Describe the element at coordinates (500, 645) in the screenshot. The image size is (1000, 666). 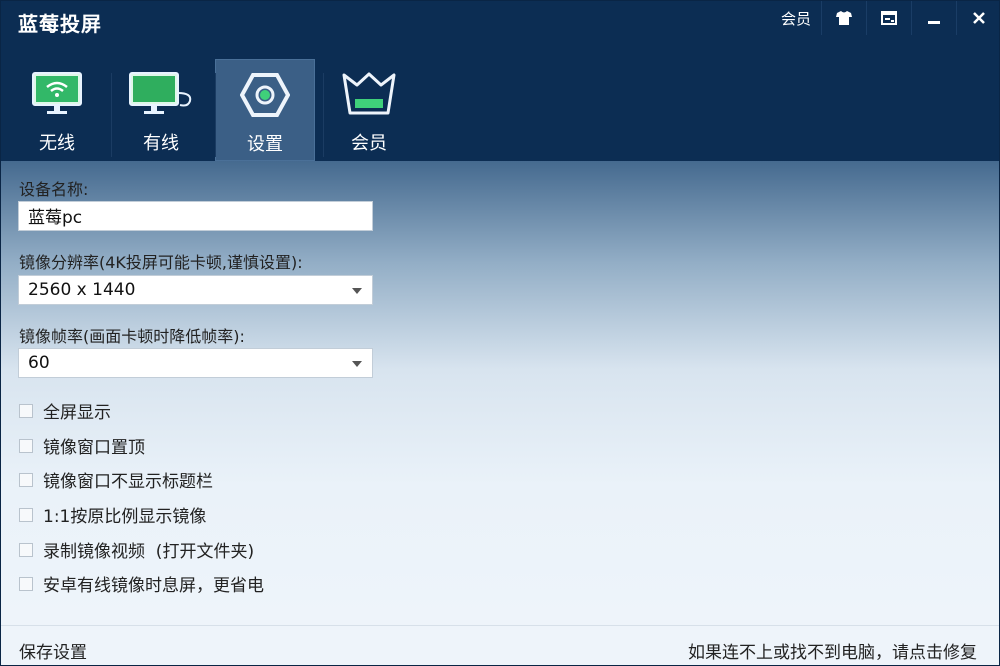
I see `footer: 保存设置 如果连不上或找不到电脑，请点击修复` at that location.